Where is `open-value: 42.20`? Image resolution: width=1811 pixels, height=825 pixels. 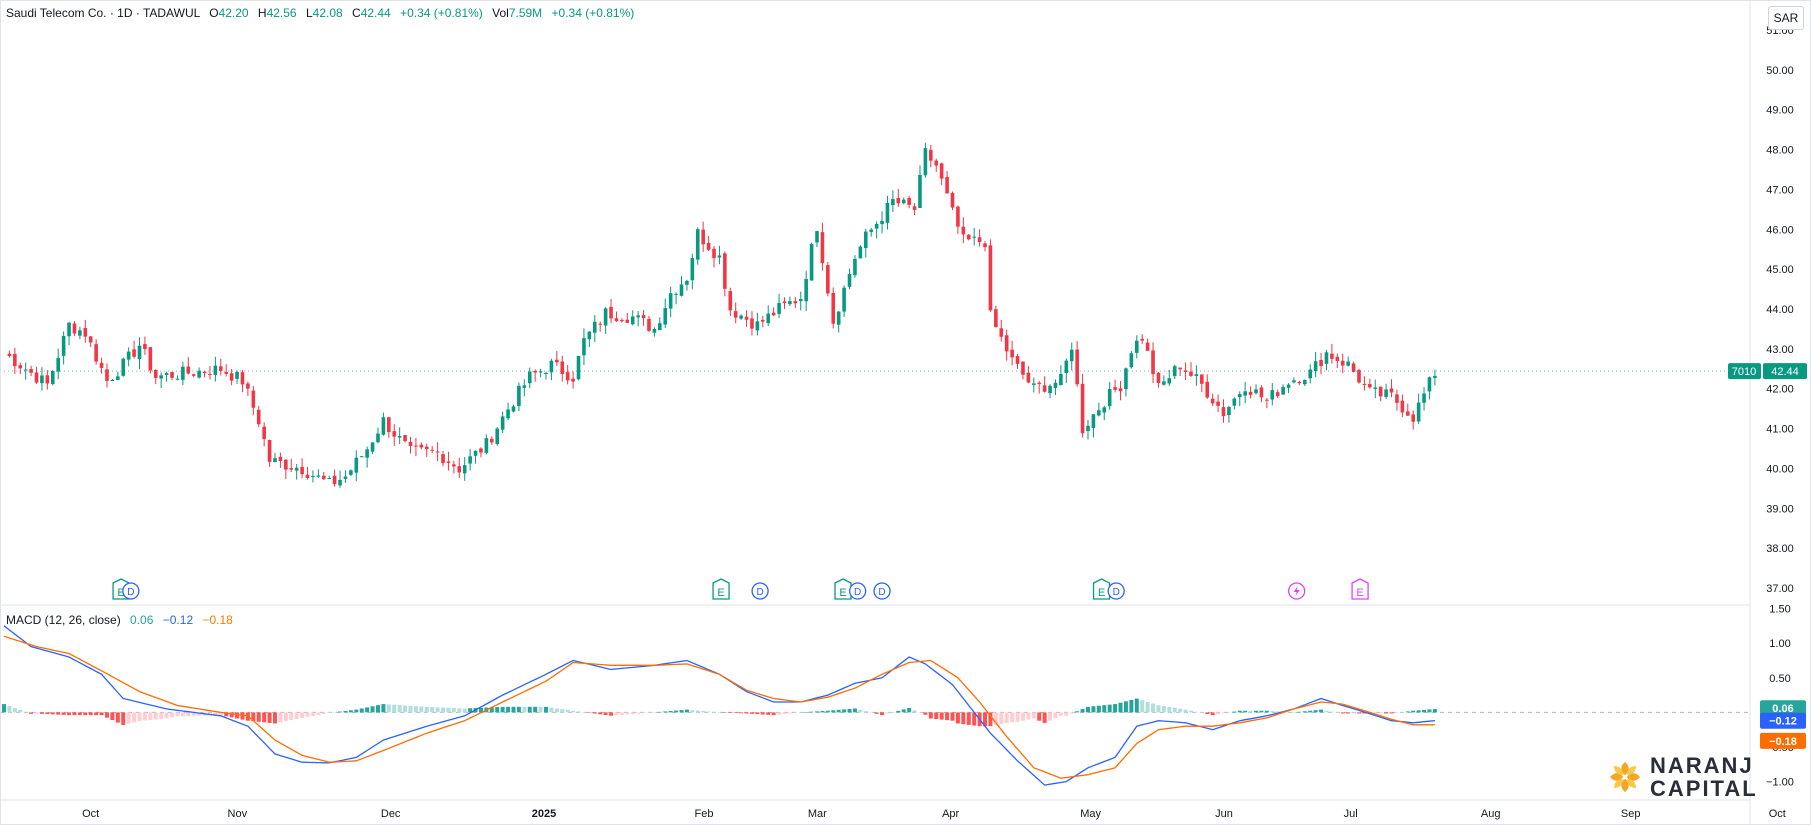 open-value: 42.20 is located at coordinates (233, 13).